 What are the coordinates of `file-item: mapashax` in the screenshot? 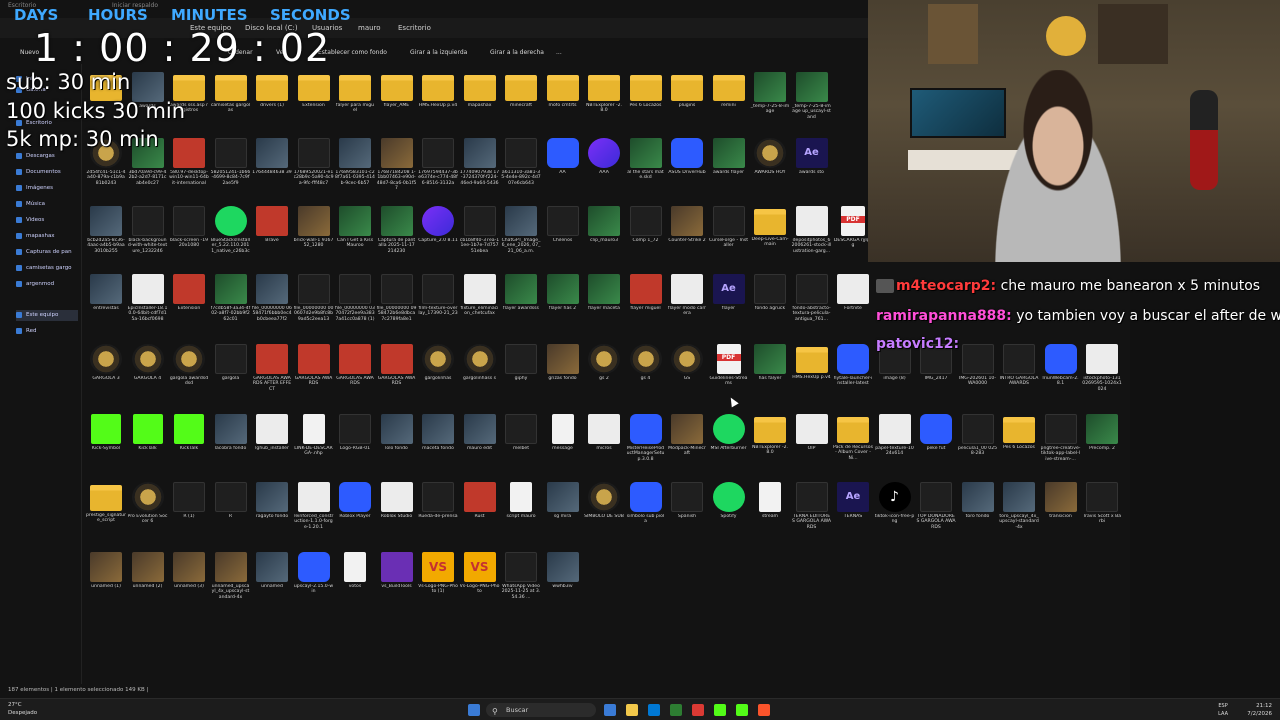 It's located at (480, 105).